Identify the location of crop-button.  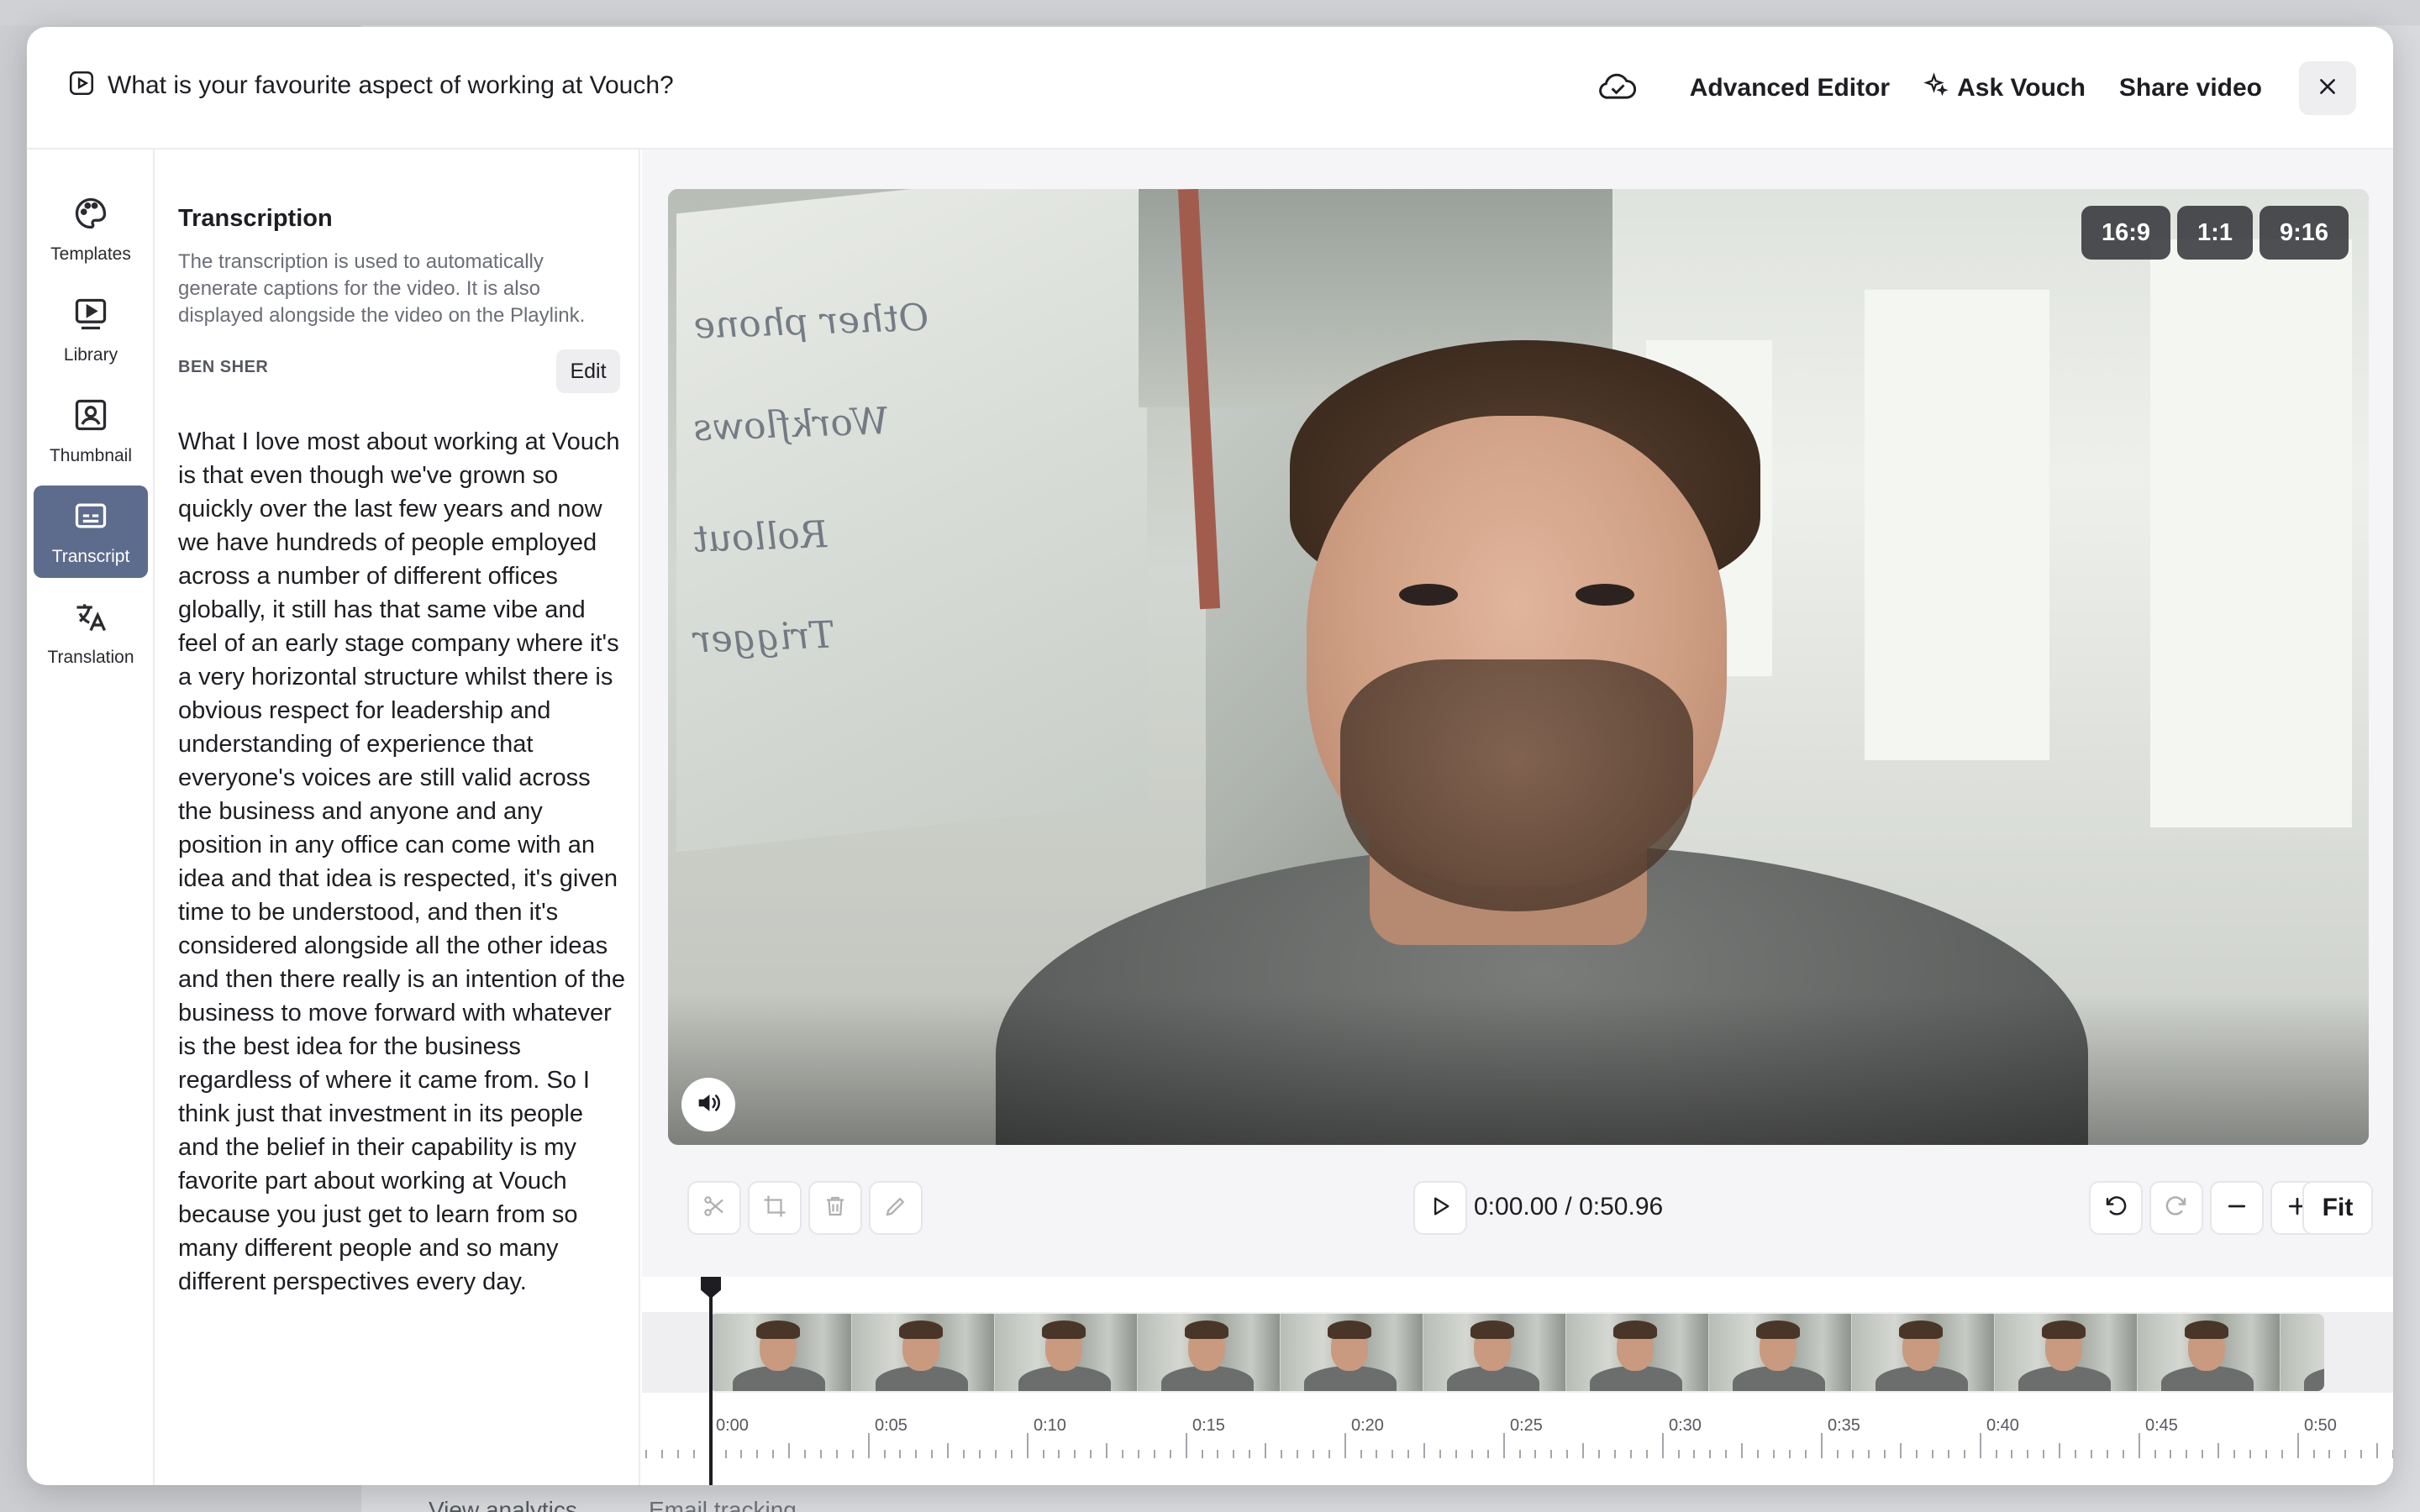
(775, 1208).